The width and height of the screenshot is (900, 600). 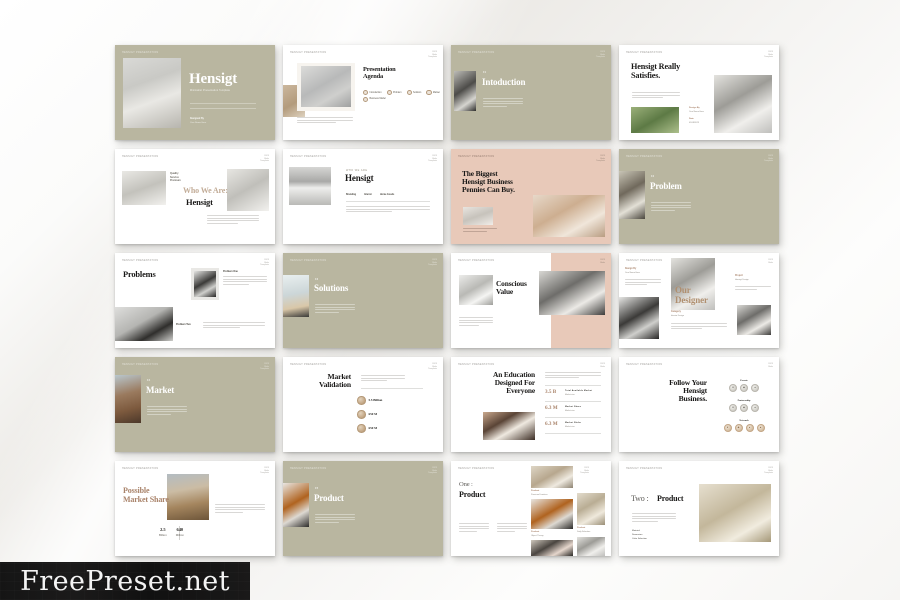 What do you see at coordinates (367, 414) in the screenshot?
I see `stat-row: 650 M` at bounding box center [367, 414].